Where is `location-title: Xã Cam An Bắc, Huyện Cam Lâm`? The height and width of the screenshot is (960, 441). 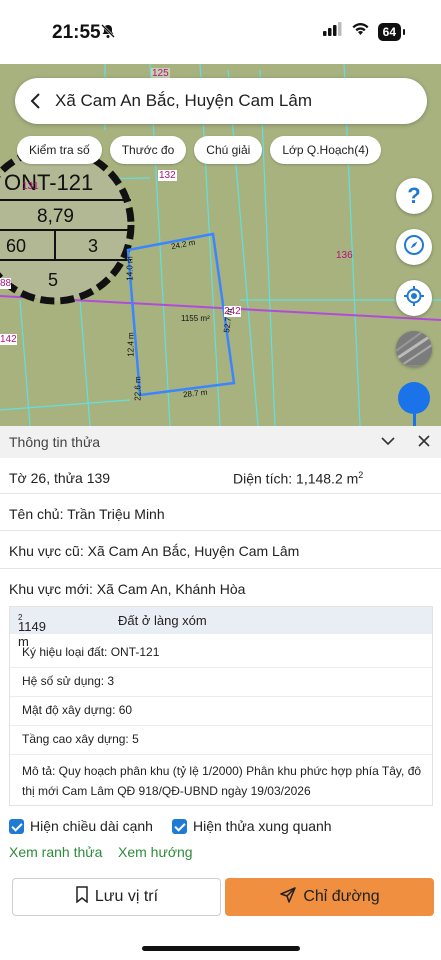 location-title: Xã Cam An Bắc, Huyện Cam Lâm is located at coordinates (184, 100).